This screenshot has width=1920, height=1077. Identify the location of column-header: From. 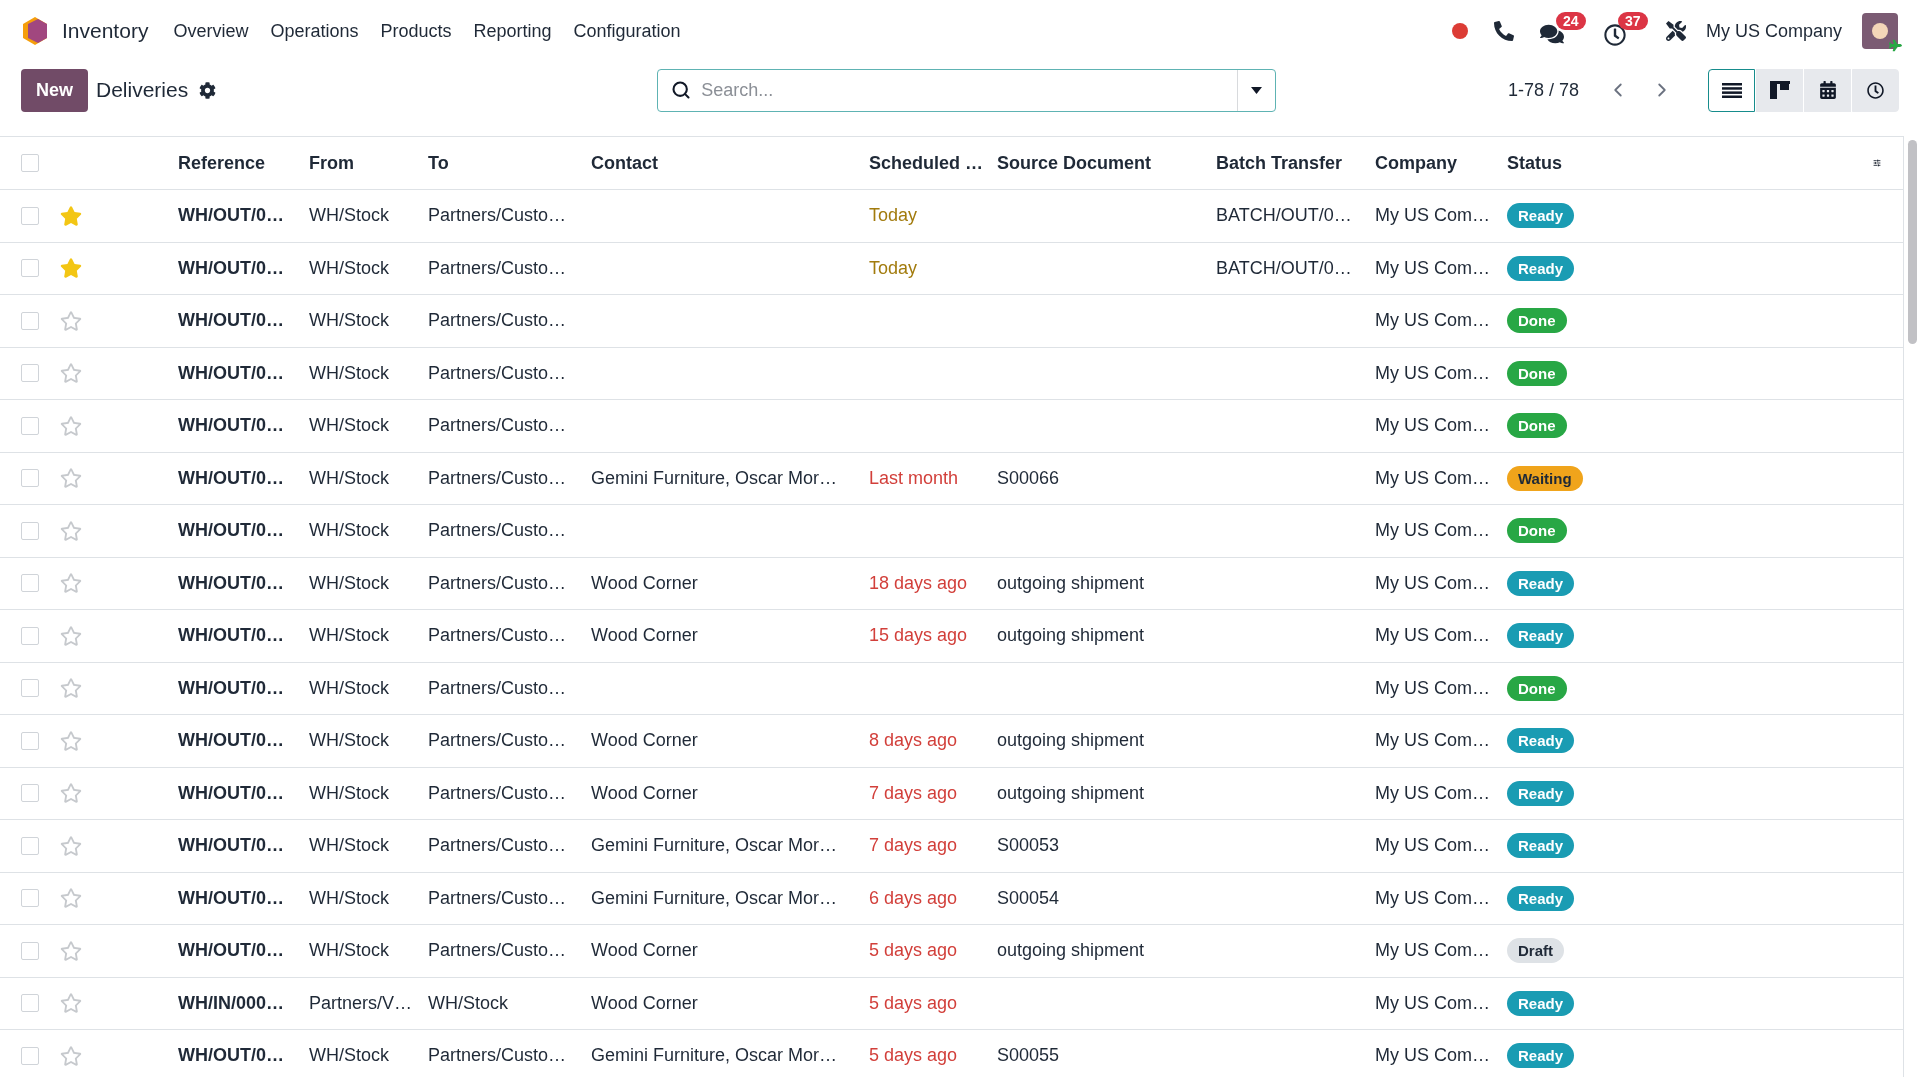
(331, 163).